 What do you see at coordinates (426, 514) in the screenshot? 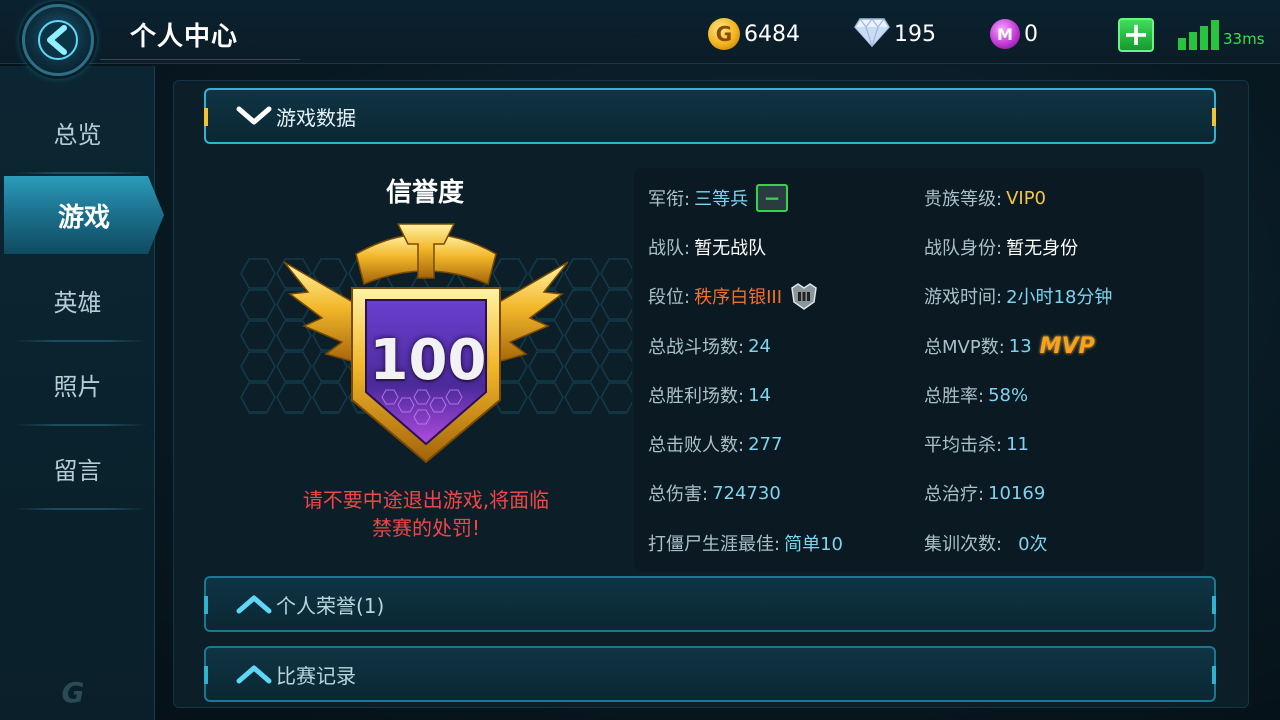
I see `credit-warning-text: 请不要中途退出游戏,将面临 禁赛的处罚!` at bounding box center [426, 514].